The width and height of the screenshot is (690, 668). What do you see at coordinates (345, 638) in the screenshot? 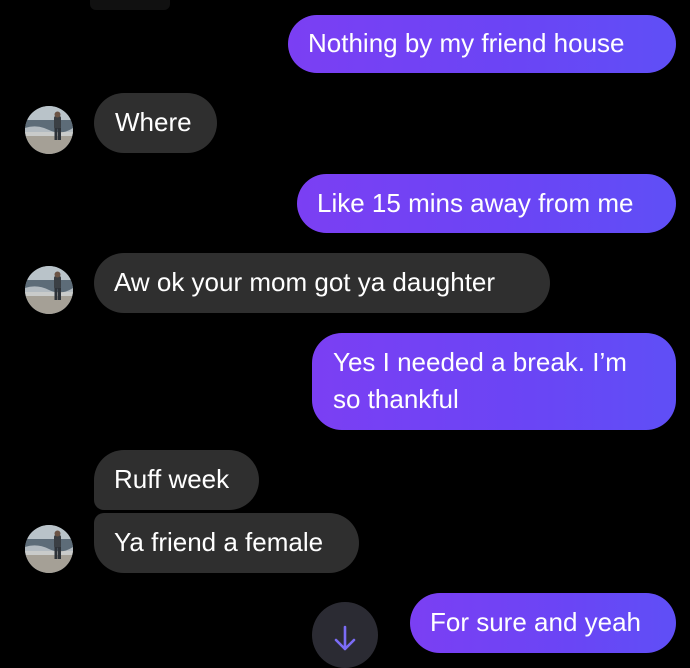
I see `arrow-down-icon` at bounding box center [345, 638].